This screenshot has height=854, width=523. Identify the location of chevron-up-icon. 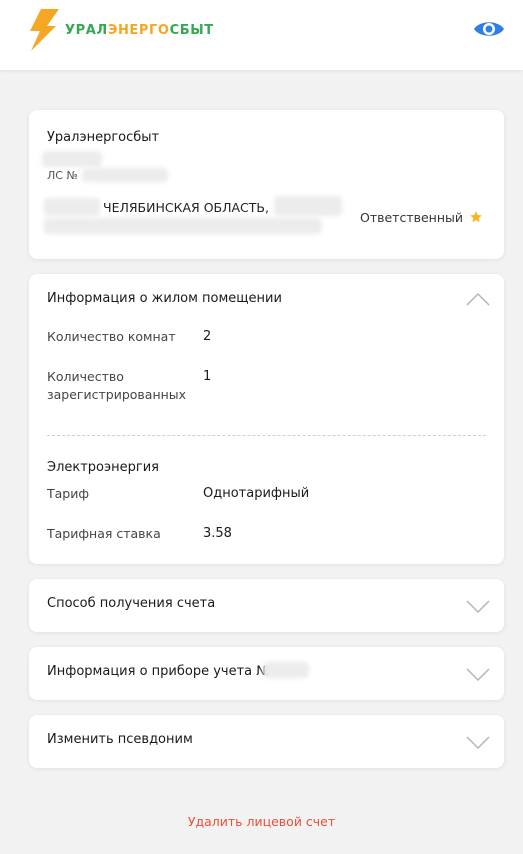
(478, 299).